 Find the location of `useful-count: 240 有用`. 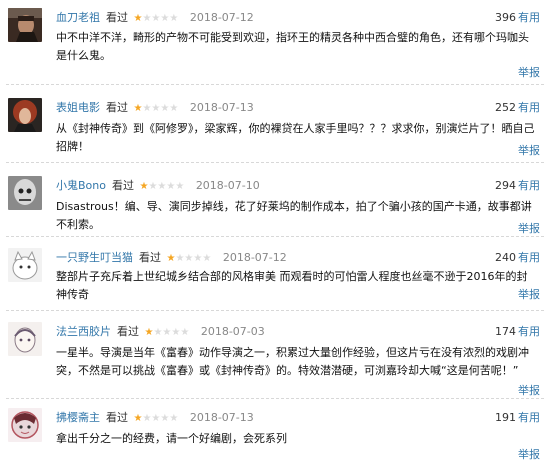

useful-count: 240 有用 is located at coordinates (517, 258).